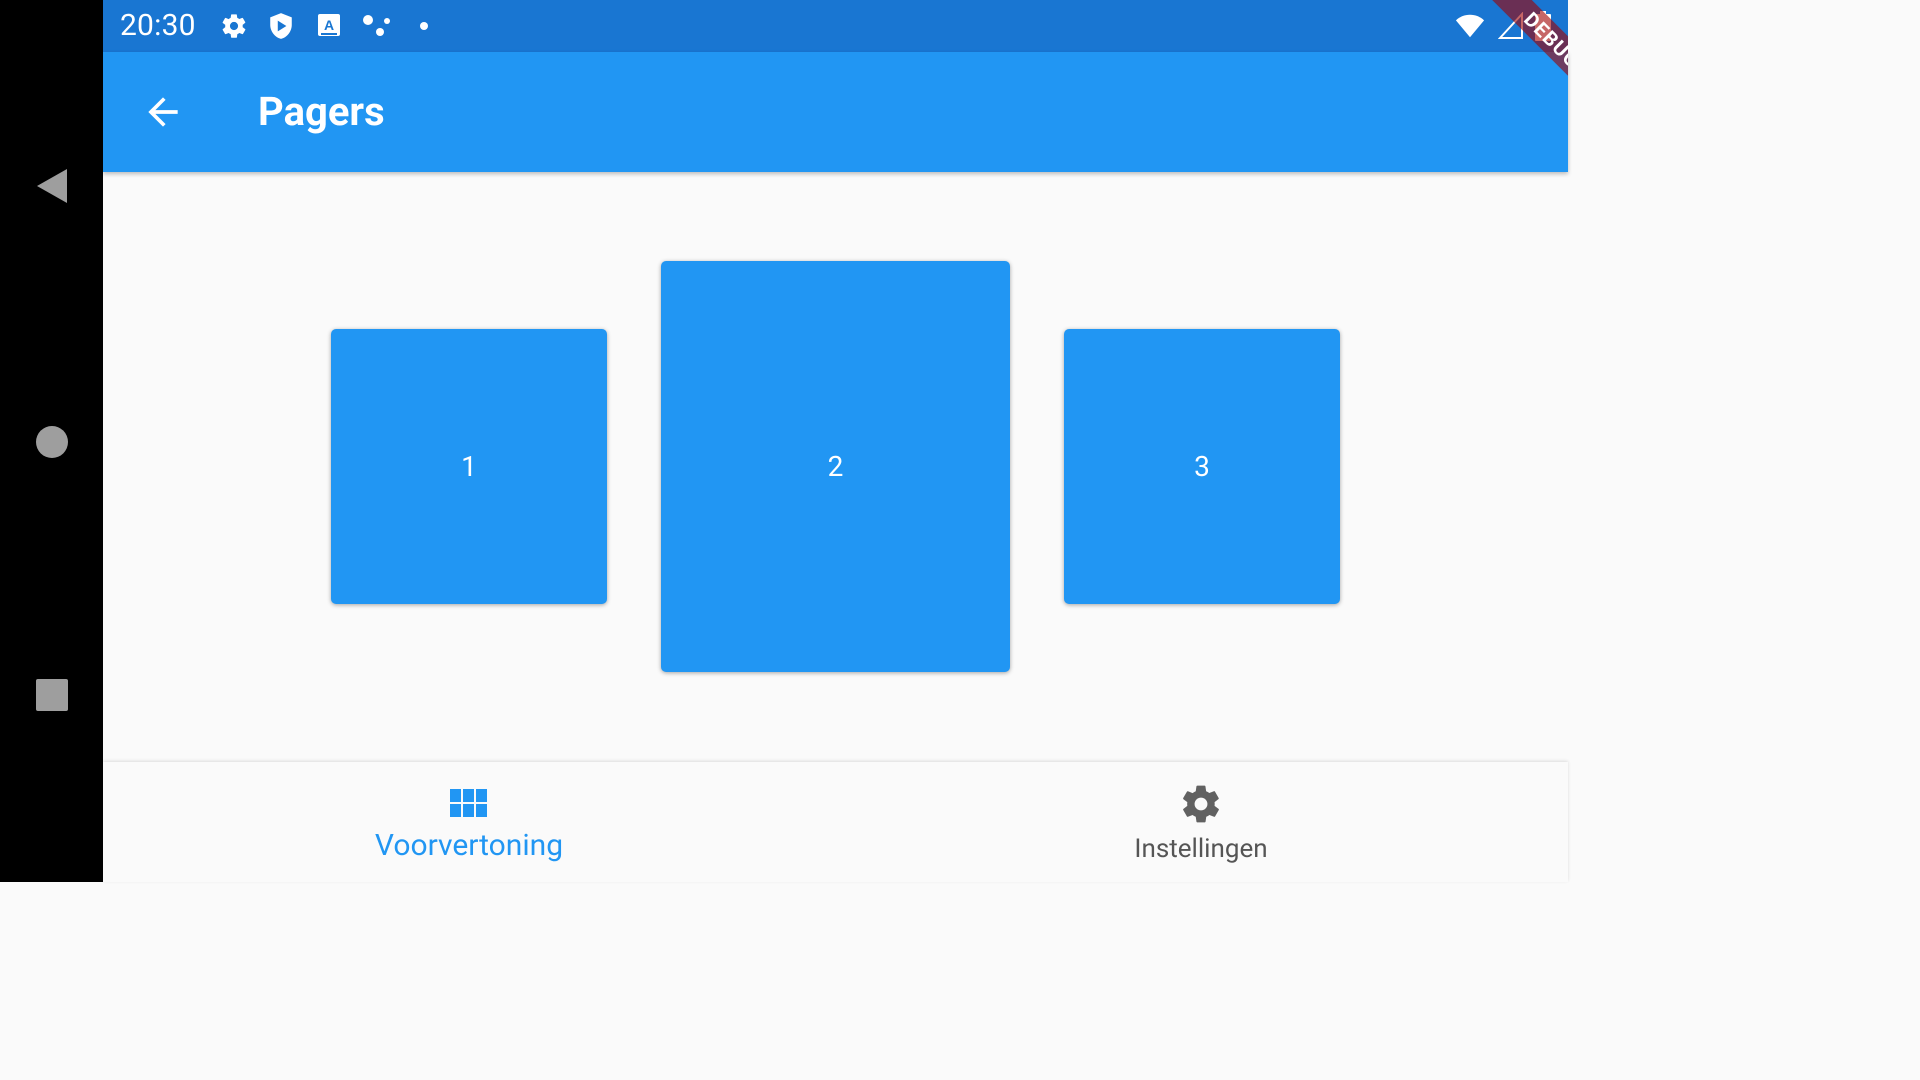 The width and height of the screenshot is (1920, 1080). I want to click on svg-text: A, so click(329, 25).